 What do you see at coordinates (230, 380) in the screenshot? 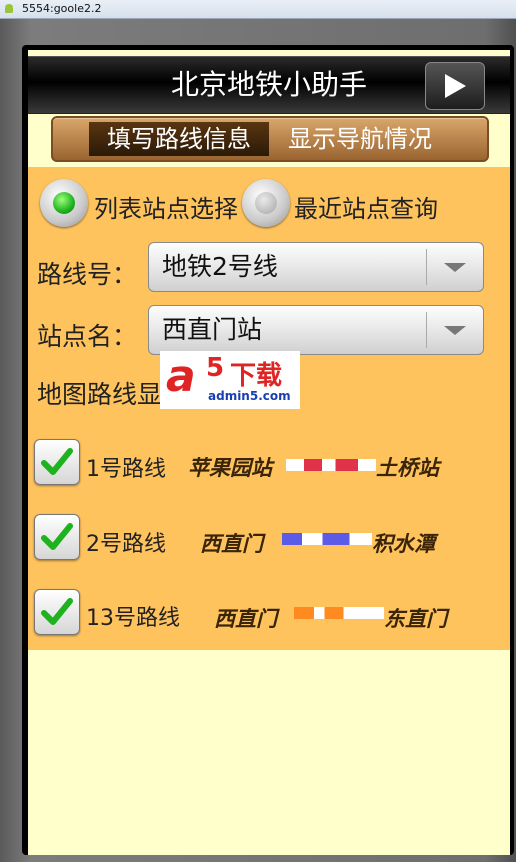
I see `watermark-logo: a 5 下载 admin5.com` at bounding box center [230, 380].